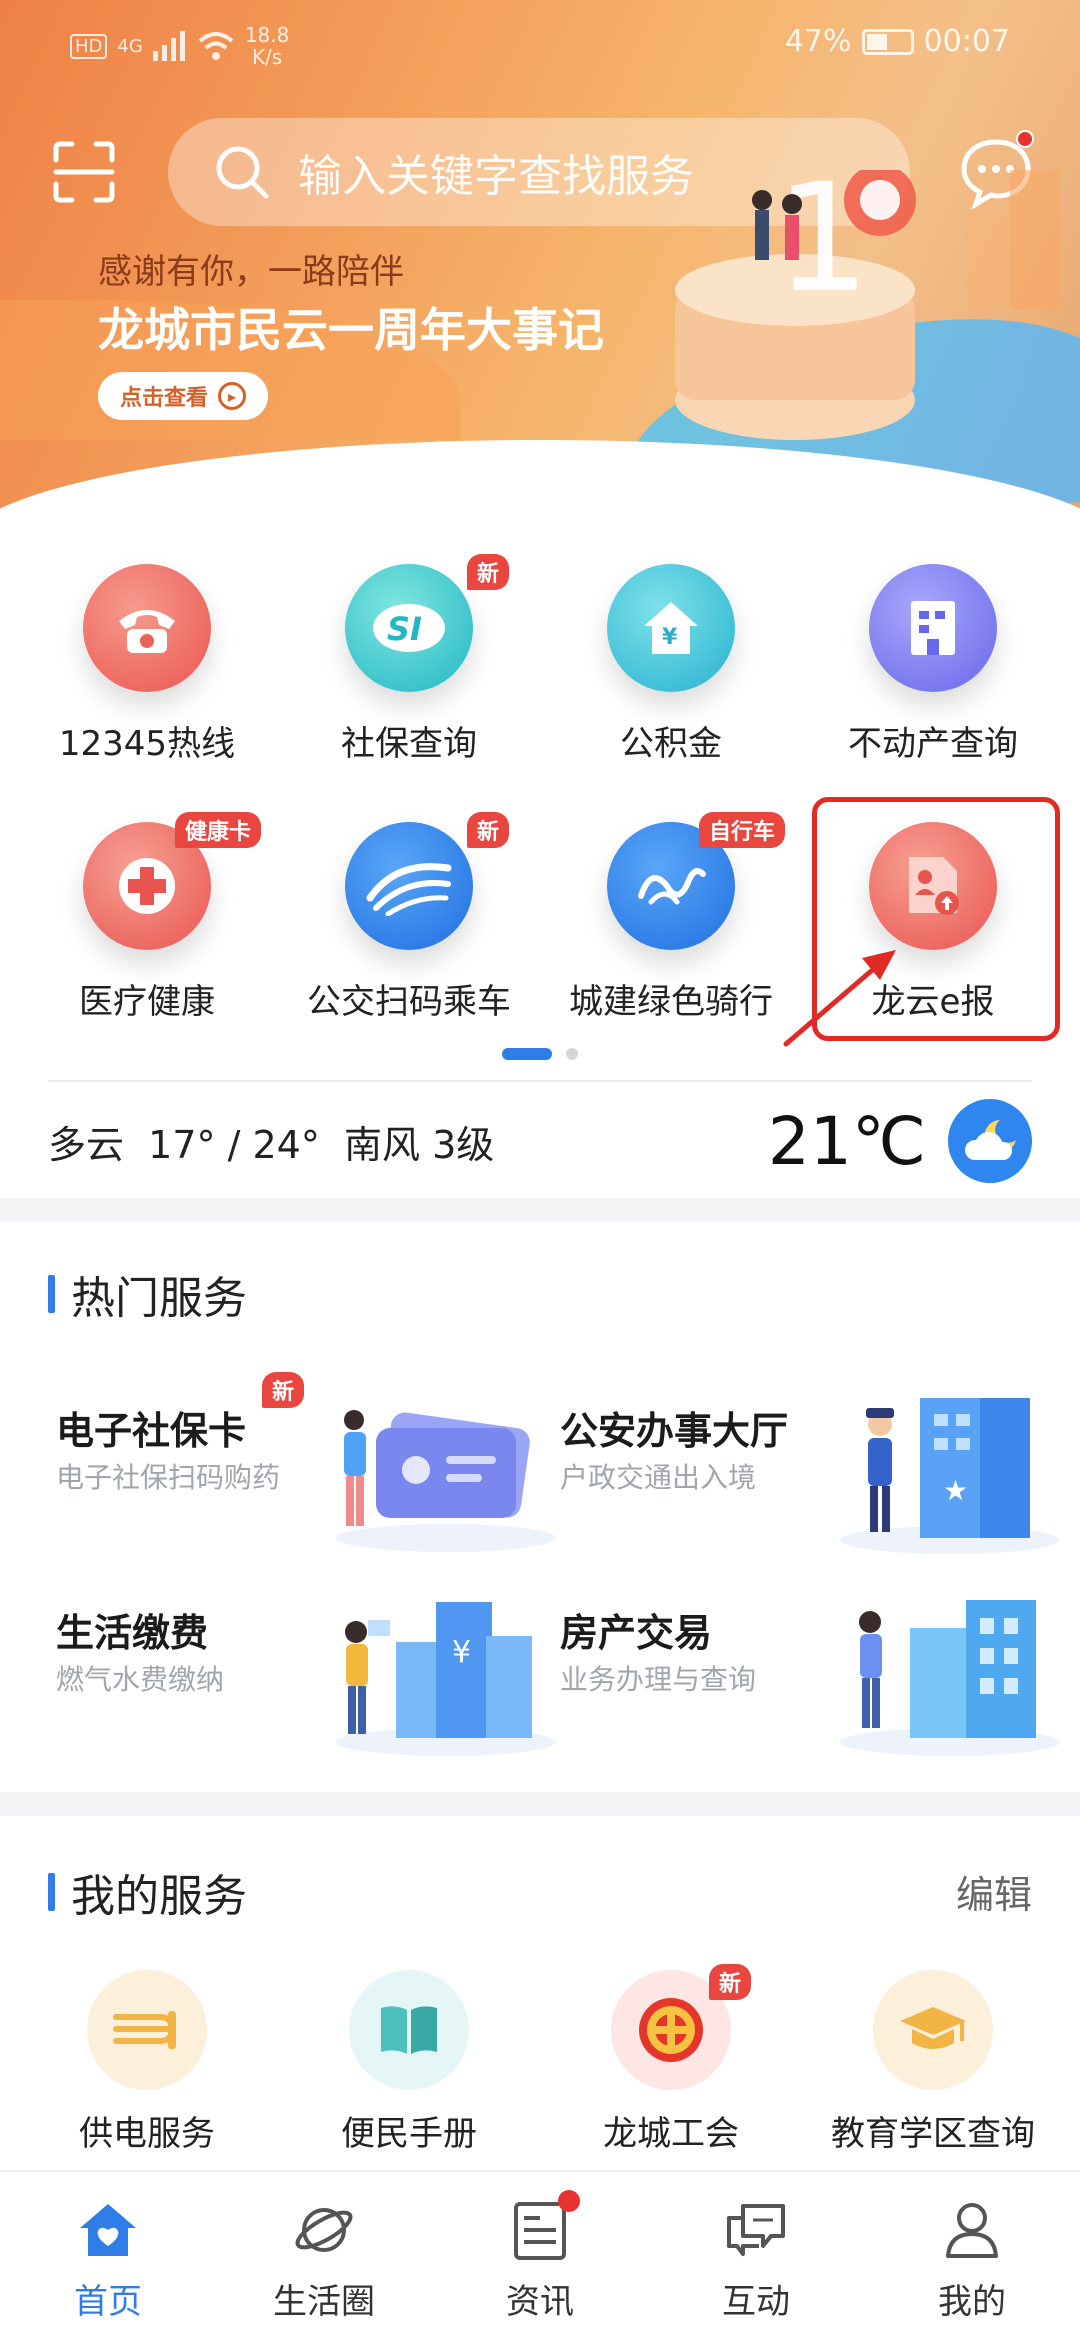 The image size is (1080, 2340). What do you see at coordinates (696, 881) in the screenshot?
I see `bicycle-icon: 自行车` at bounding box center [696, 881].